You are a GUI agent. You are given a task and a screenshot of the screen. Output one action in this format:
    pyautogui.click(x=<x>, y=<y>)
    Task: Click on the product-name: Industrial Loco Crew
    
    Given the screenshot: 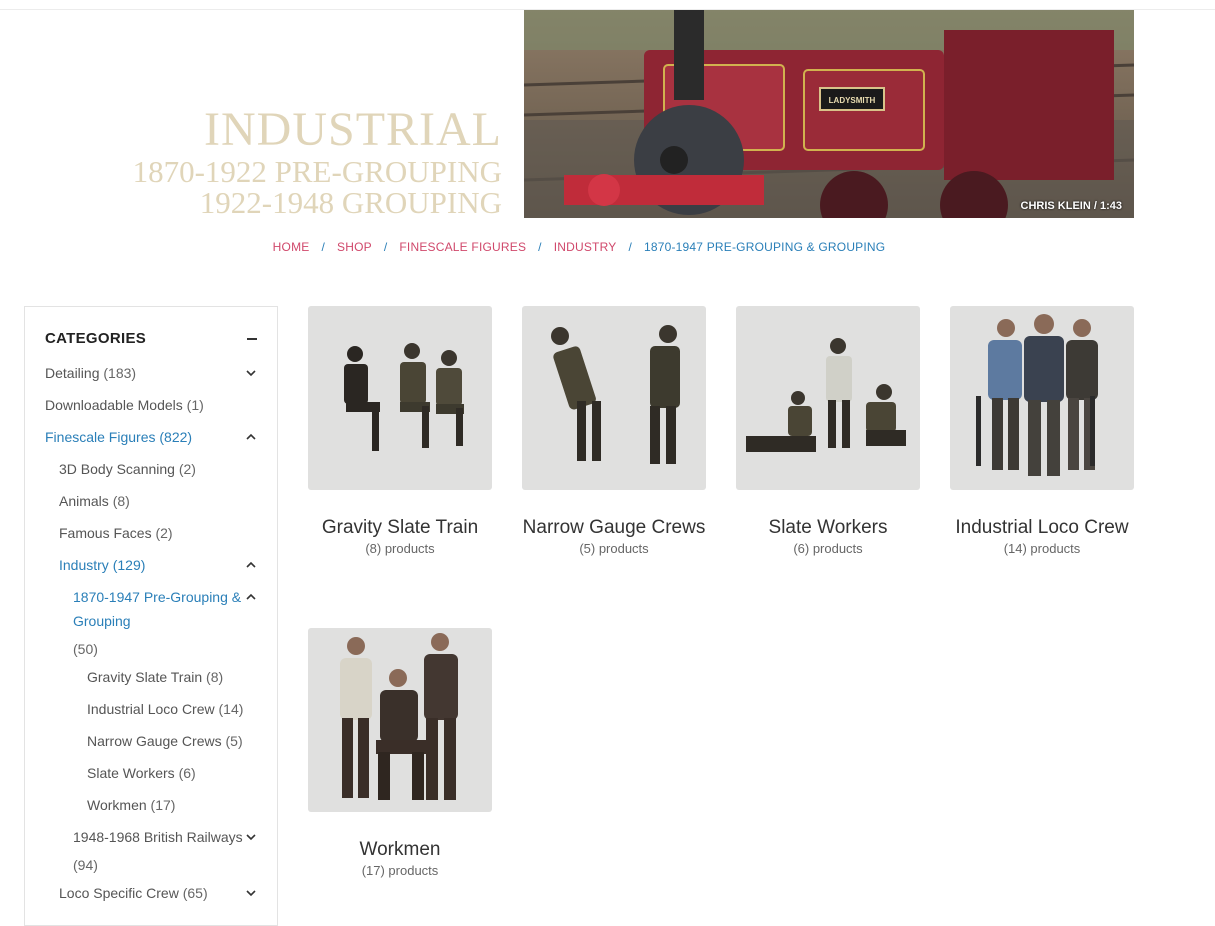 What is the action you would take?
    pyautogui.click(x=1042, y=527)
    